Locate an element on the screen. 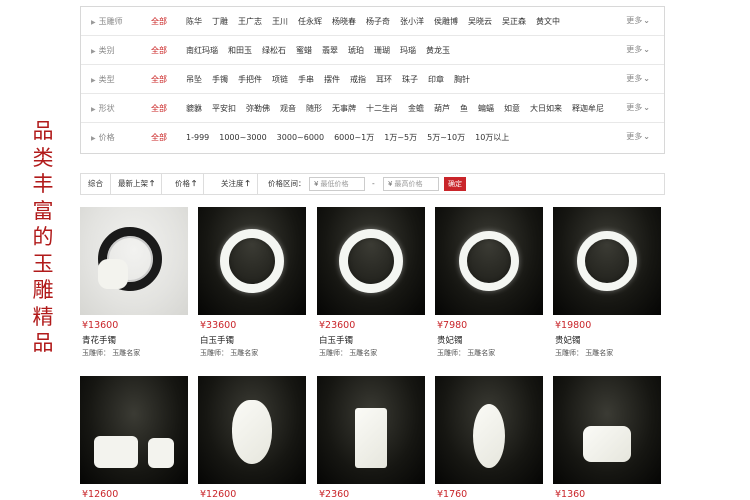 The width and height of the screenshot is (750, 500). product-card: ¥2360 is located at coordinates (372, 438).